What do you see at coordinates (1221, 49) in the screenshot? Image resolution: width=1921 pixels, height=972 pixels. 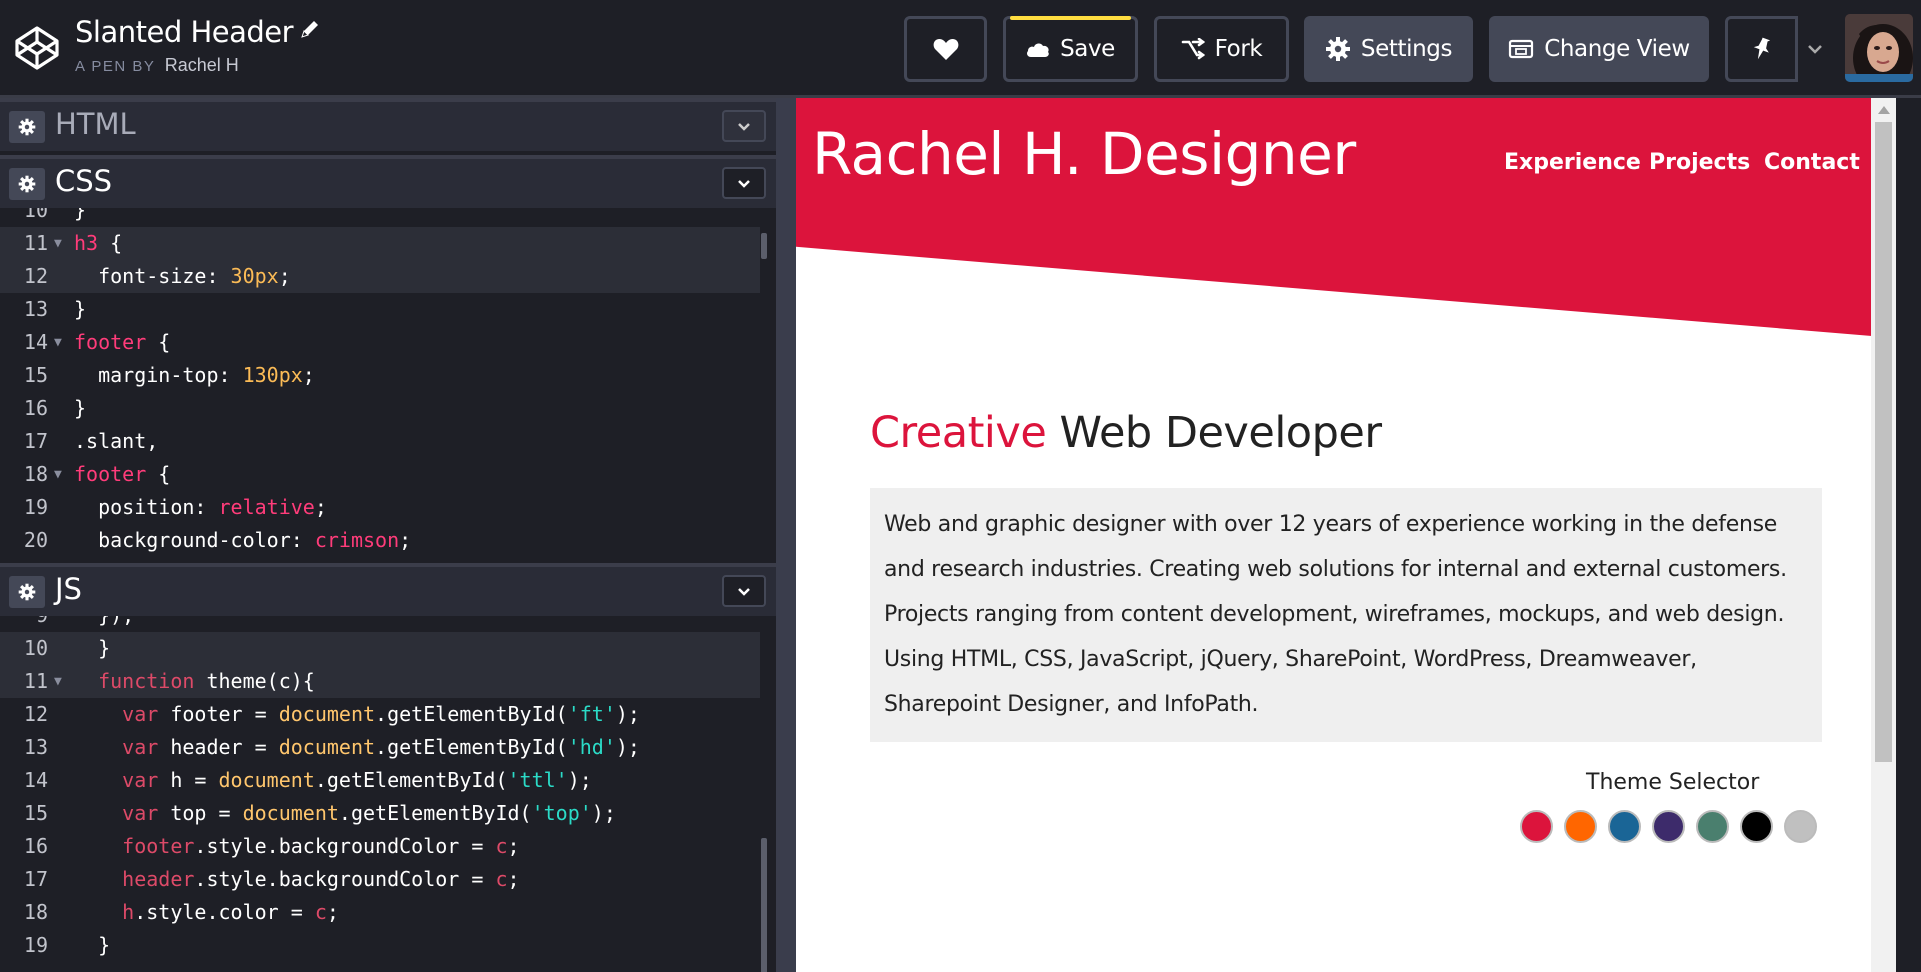 I see `fork-button: Fork` at bounding box center [1221, 49].